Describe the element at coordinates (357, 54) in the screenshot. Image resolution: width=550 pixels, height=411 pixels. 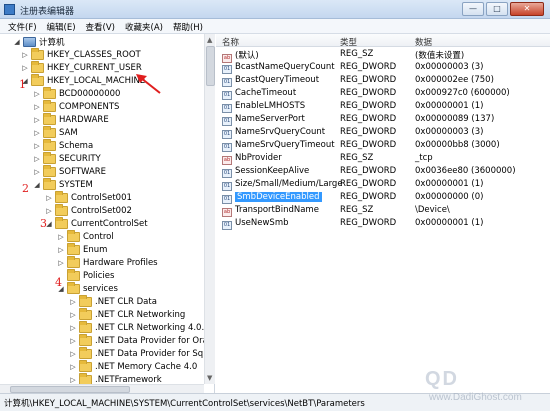
I see `value-type: REG_SZ` at that location.